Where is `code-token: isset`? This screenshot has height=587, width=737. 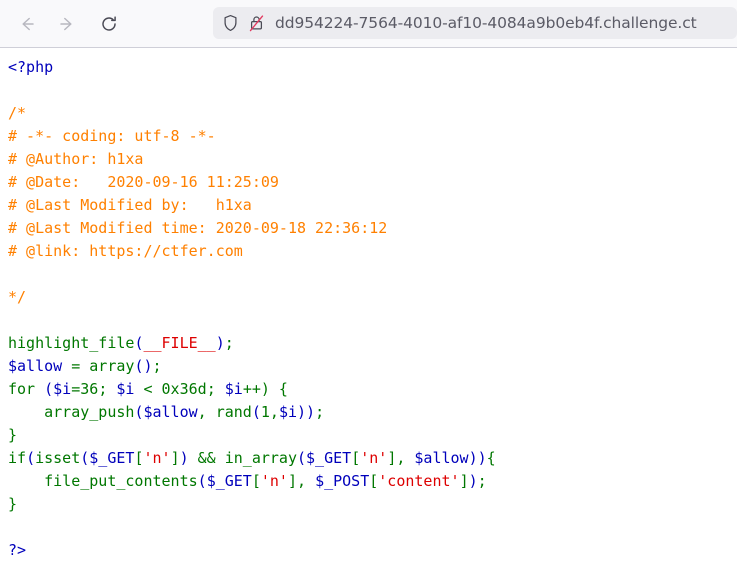 code-token: isset is located at coordinates (58, 458).